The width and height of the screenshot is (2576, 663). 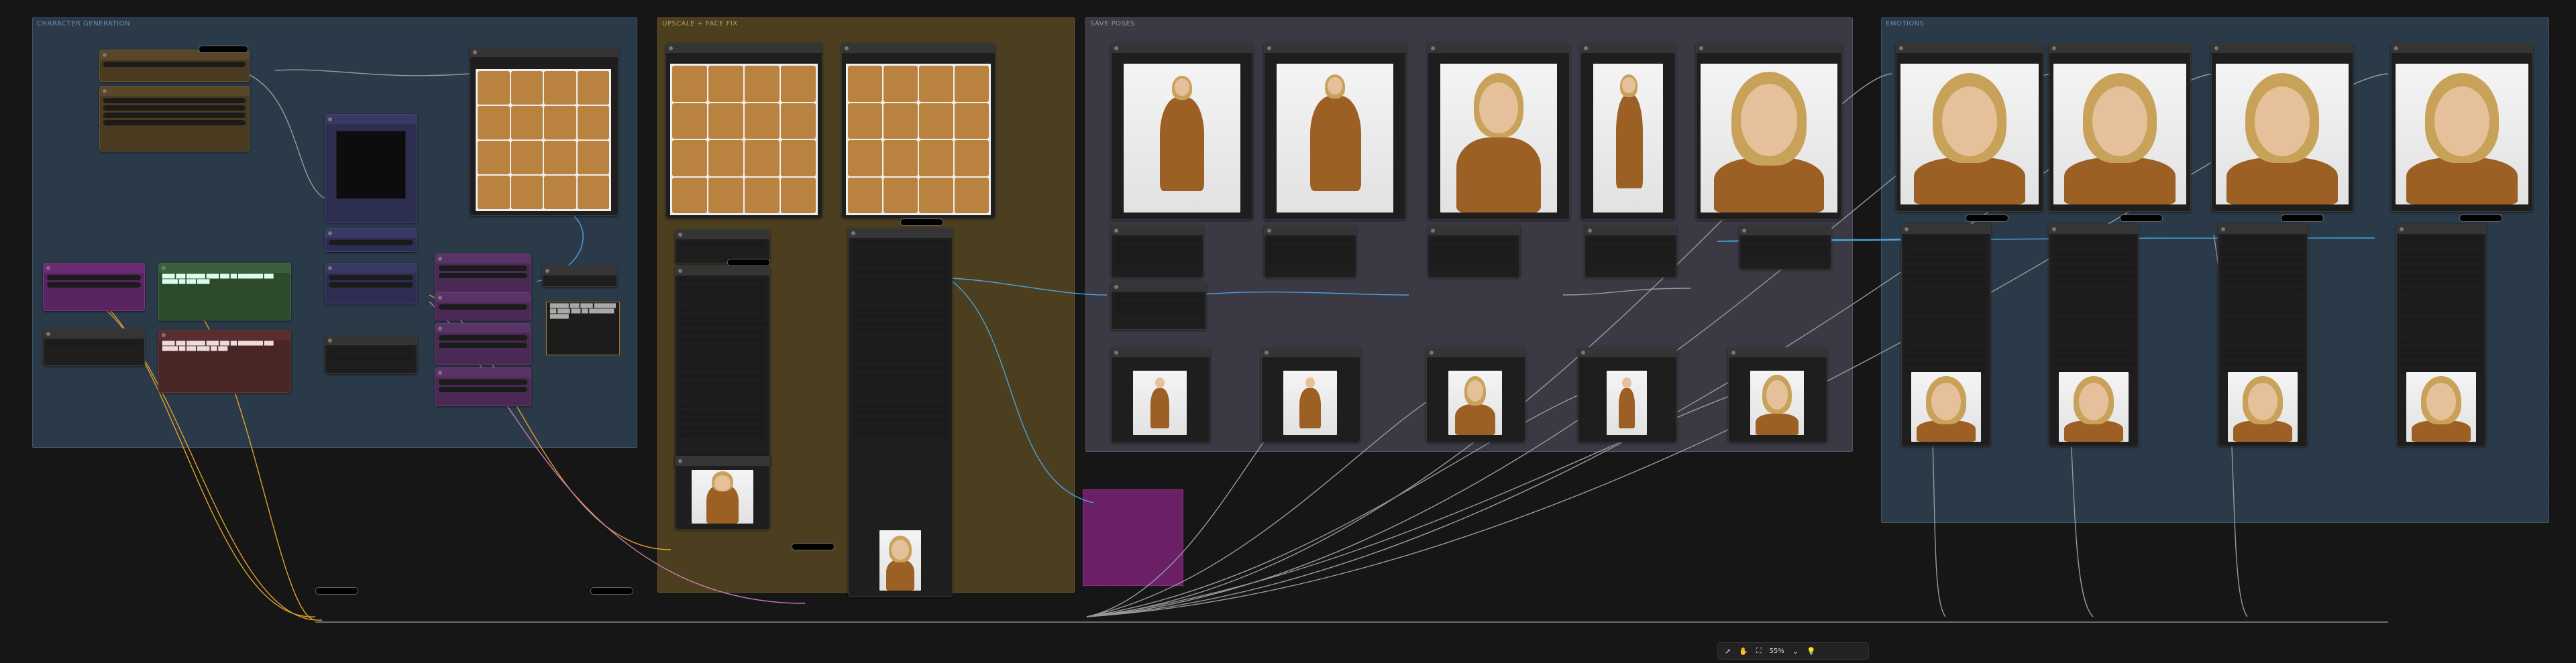 I want to click on empty-latent-node, so click(x=371, y=354).